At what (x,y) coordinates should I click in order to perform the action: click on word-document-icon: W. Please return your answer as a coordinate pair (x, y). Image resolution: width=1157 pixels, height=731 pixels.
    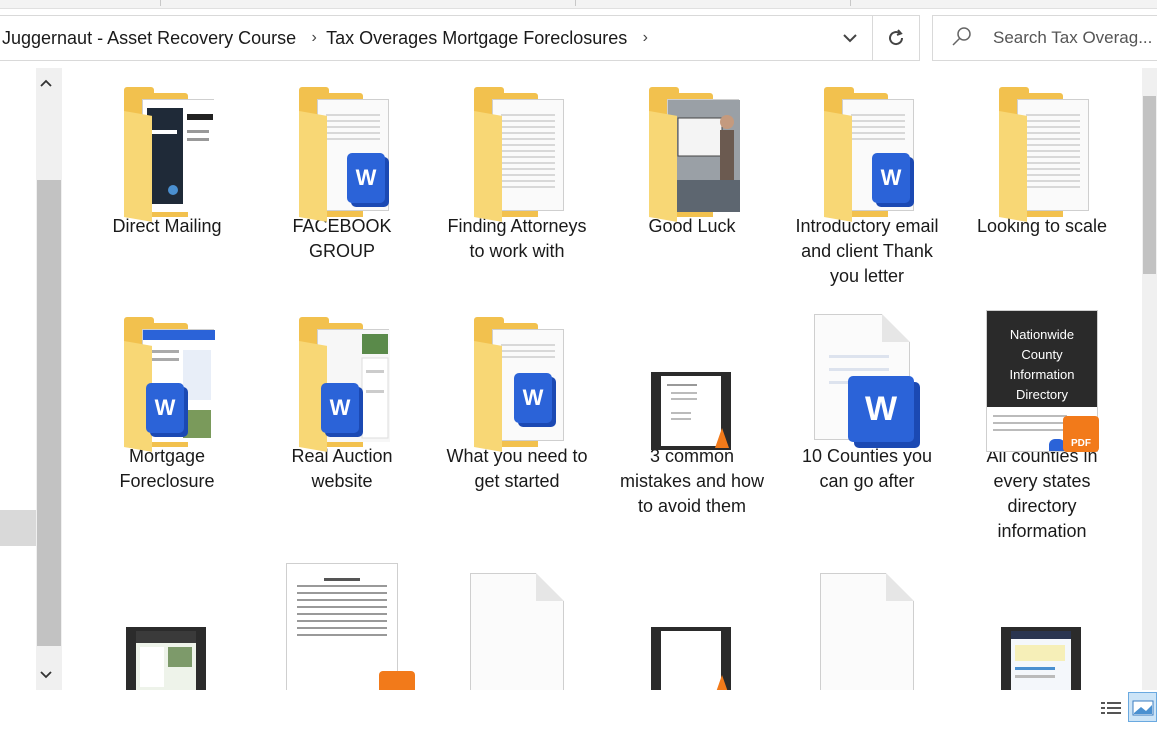
    Looking at the image, I should click on (867, 370).